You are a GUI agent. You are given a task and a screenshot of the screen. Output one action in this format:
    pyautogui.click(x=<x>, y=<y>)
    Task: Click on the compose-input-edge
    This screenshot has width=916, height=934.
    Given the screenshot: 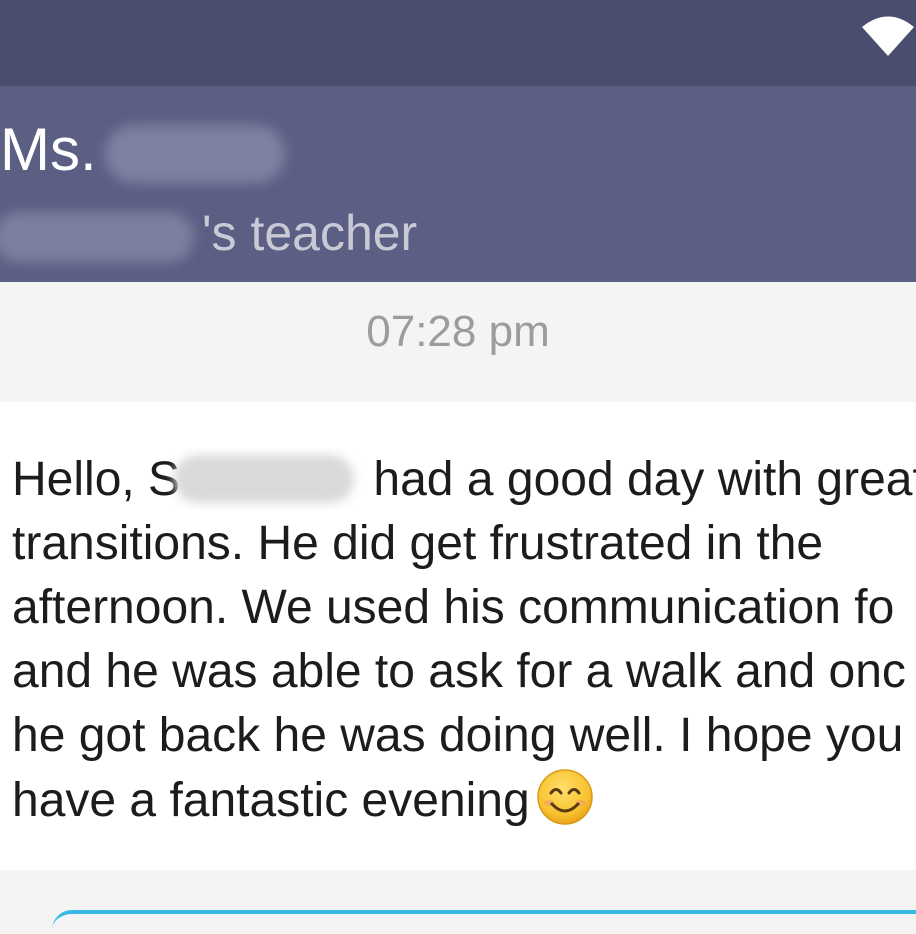 What is the action you would take?
    pyautogui.click(x=484, y=922)
    